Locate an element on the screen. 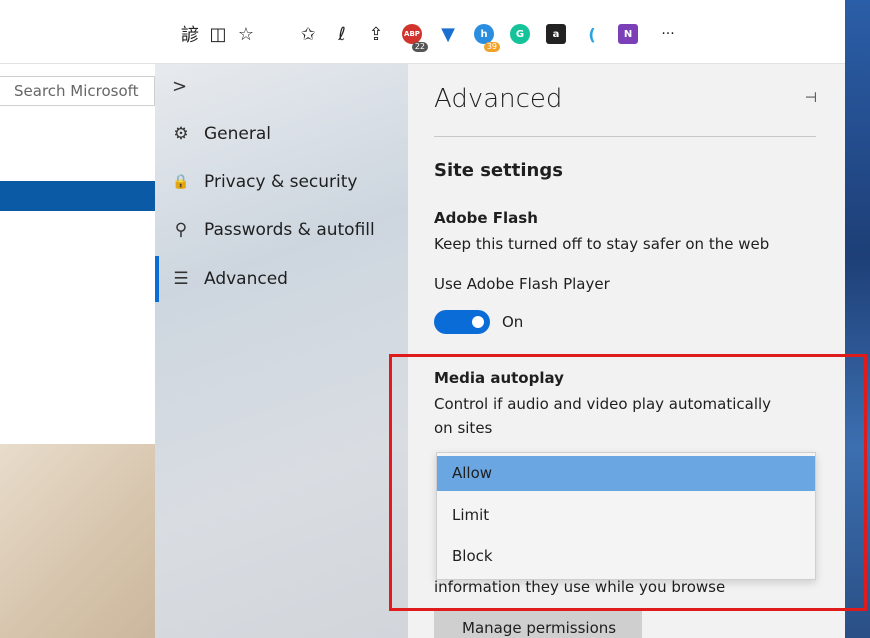  trophy-logo: ▼ is located at coordinates (448, 34).